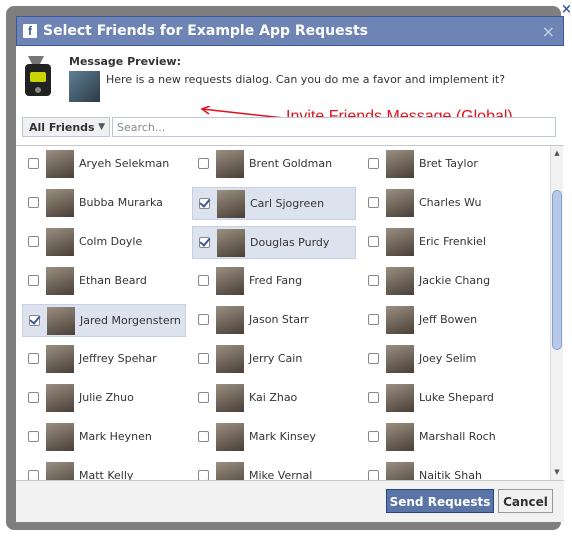 Image resolution: width=572 pixels, height=538 pixels. What do you see at coordinates (450, 475) in the screenshot?
I see `friend-name: Naitik Shah` at bounding box center [450, 475].